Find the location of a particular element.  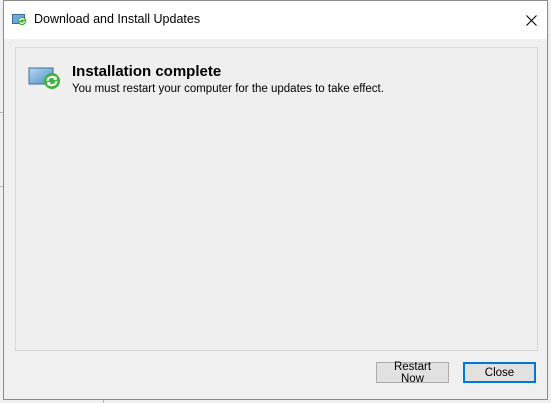

window-title: Download and Install Updates is located at coordinates (117, 19).